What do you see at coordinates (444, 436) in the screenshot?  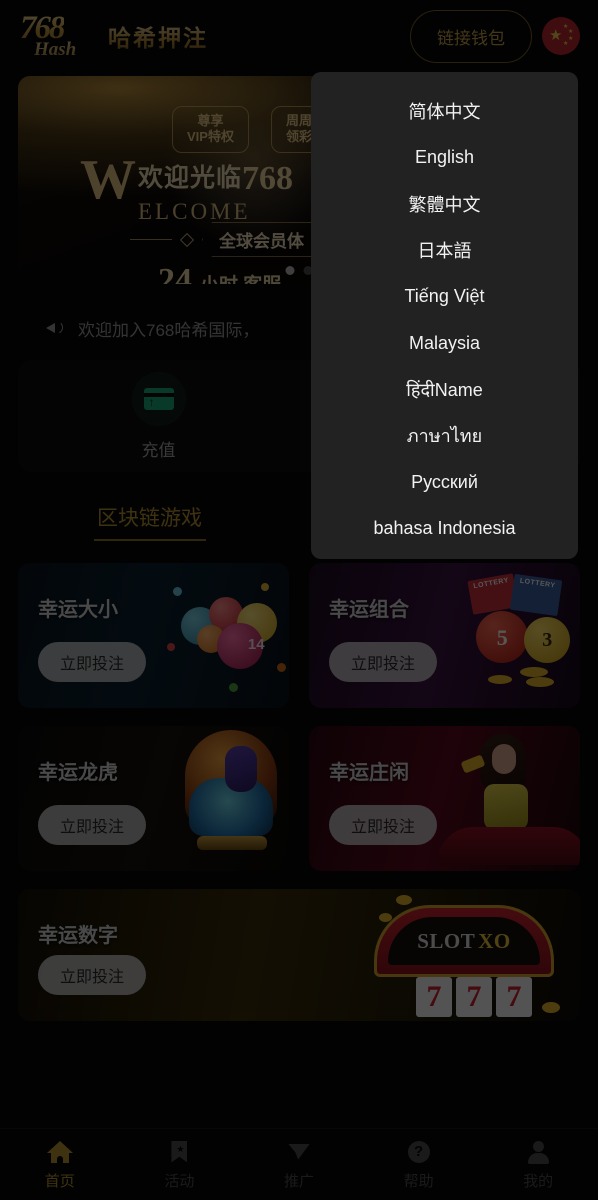 I see `language-option: ภาษาไทย` at bounding box center [444, 436].